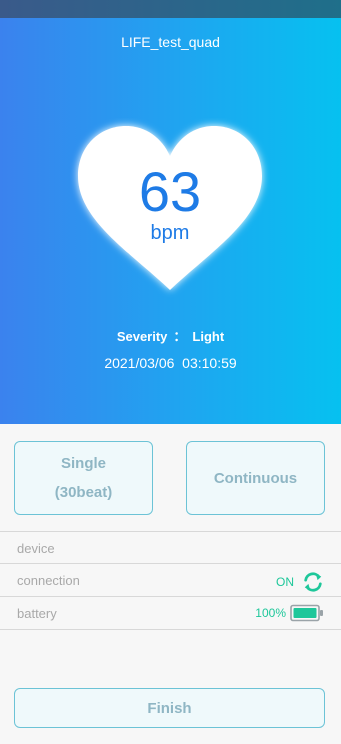 The image size is (341, 744). What do you see at coordinates (170, 335) in the screenshot?
I see `severity-row: Severity ： Light` at bounding box center [170, 335].